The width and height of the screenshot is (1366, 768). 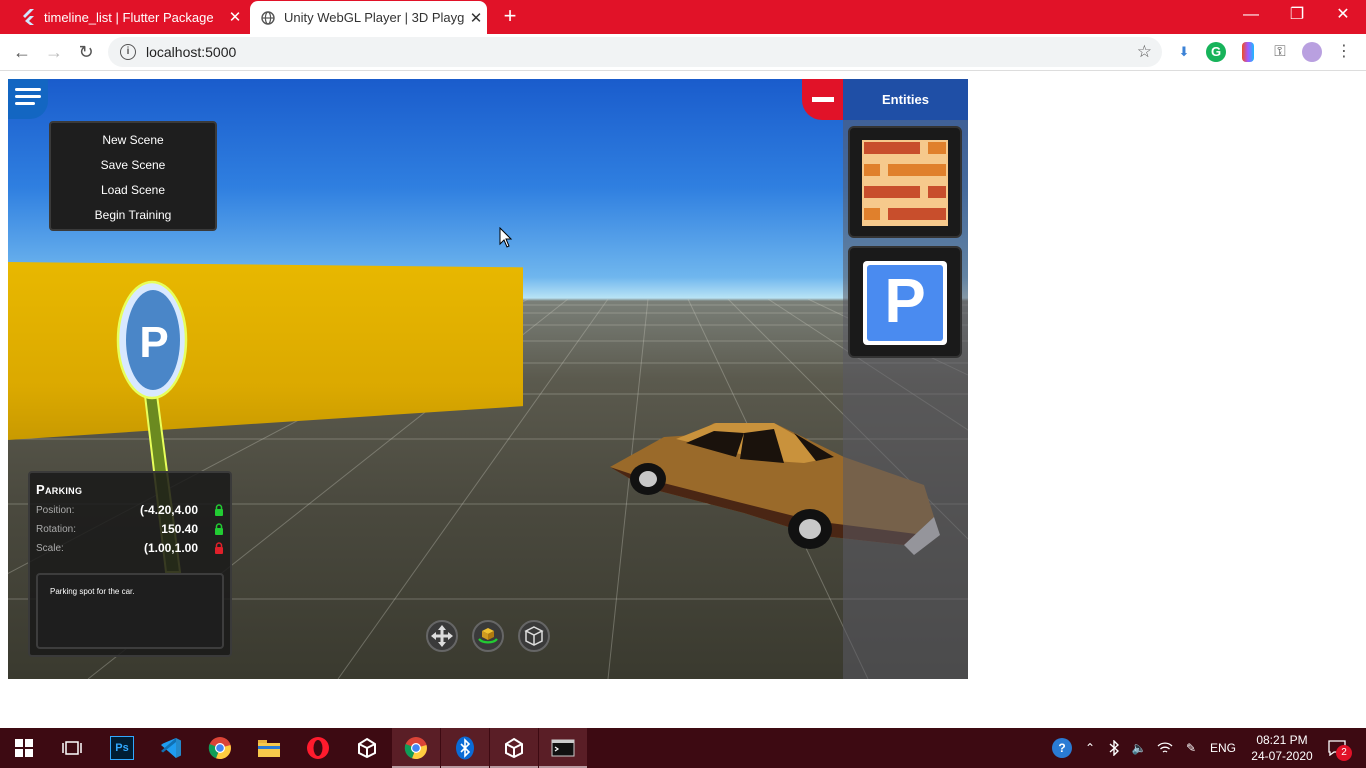 I want to click on tab-title: Unity WebGL Player | 3D Playgro, so click(x=374, y=17).